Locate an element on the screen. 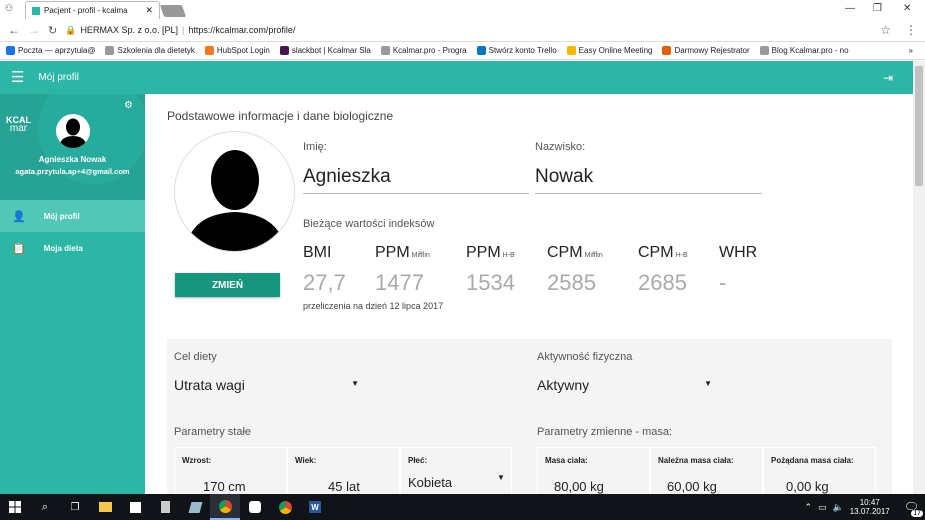 Image resolution: width=925 pixels, height=520 pixels. volume-icon: 🔈 is located at coordinates (838, 507).